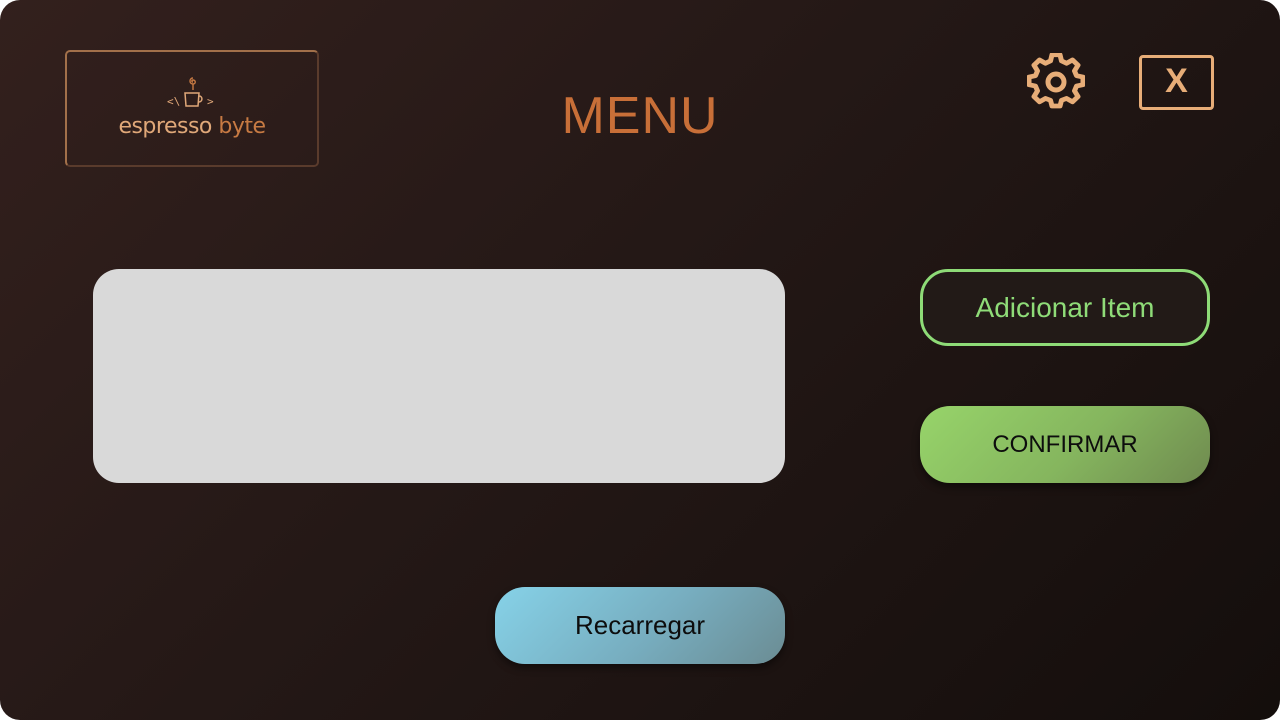 The height and width of the screenshot is (720, 1280). I want to click on settings-button, so click(1056, 81).